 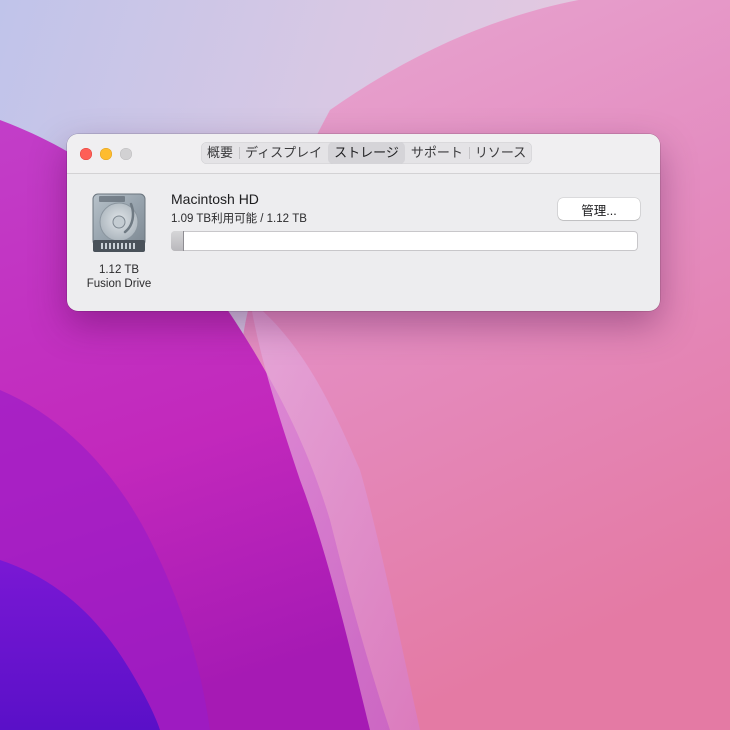 I want to click on storage-usage-bar, so click(x=404, y=241).